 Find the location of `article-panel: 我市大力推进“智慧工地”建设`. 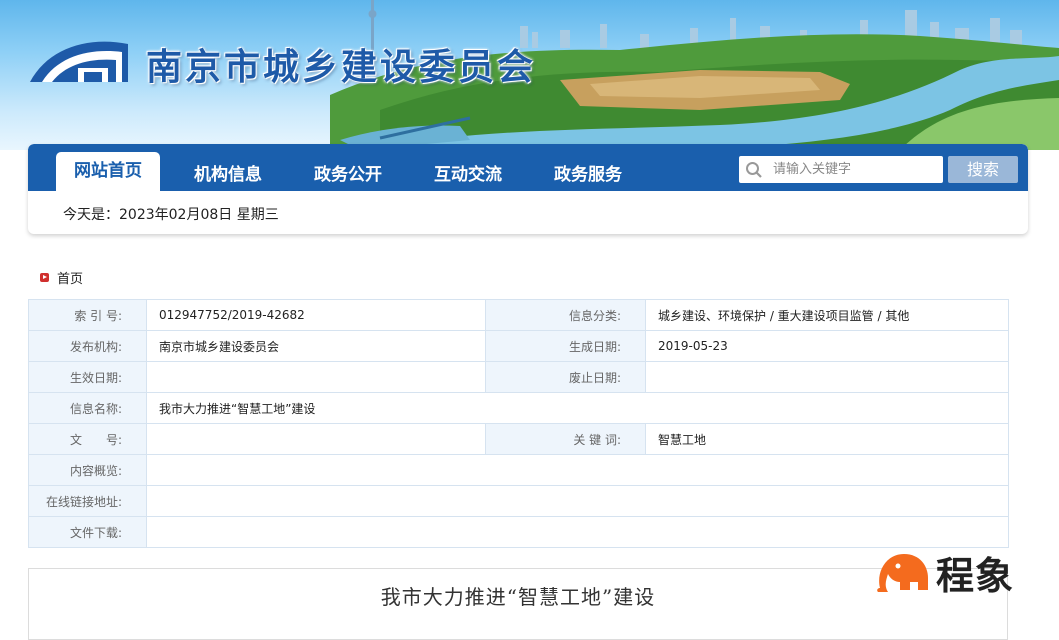

article-panel: 我市大力推进“智慧工地”建设 is located at coordinates (518, 604).